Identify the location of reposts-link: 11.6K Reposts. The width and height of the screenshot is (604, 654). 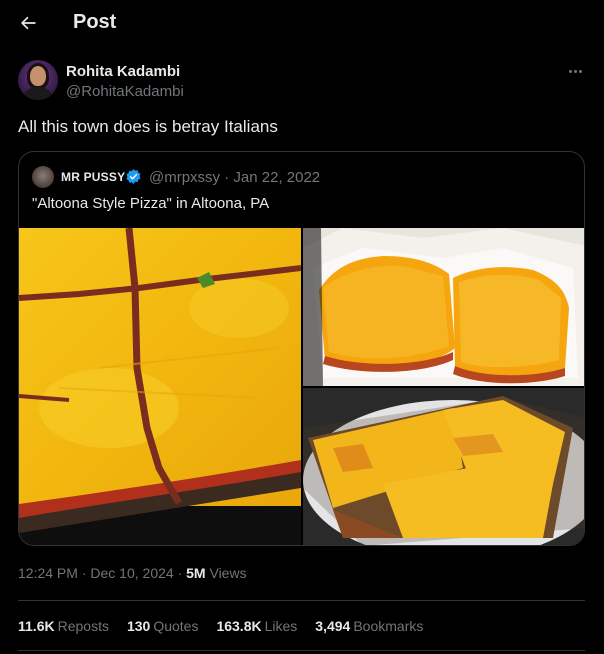
(63, 626).